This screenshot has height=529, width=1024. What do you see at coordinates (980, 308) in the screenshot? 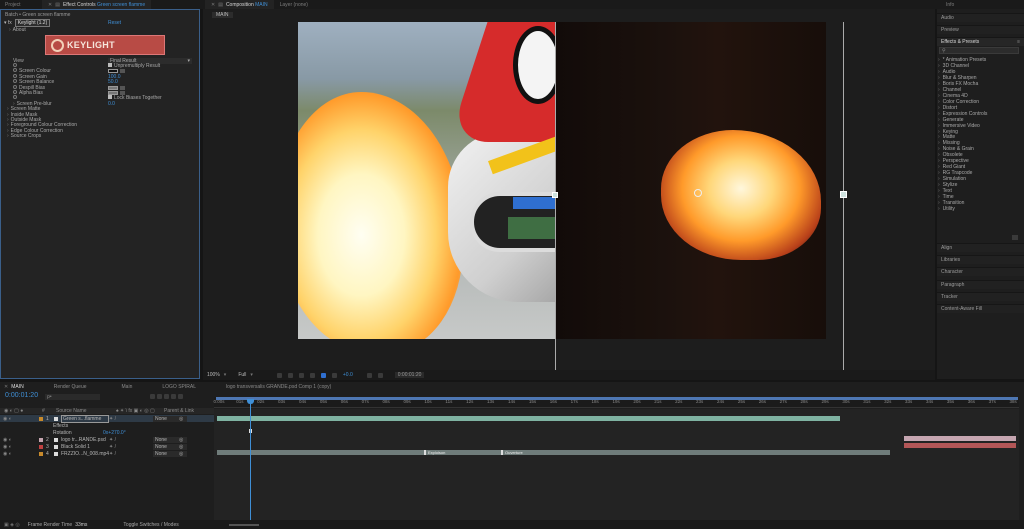
I see `right-panel-tab: Content-Aware Fill` at bounding box center [980, 308].